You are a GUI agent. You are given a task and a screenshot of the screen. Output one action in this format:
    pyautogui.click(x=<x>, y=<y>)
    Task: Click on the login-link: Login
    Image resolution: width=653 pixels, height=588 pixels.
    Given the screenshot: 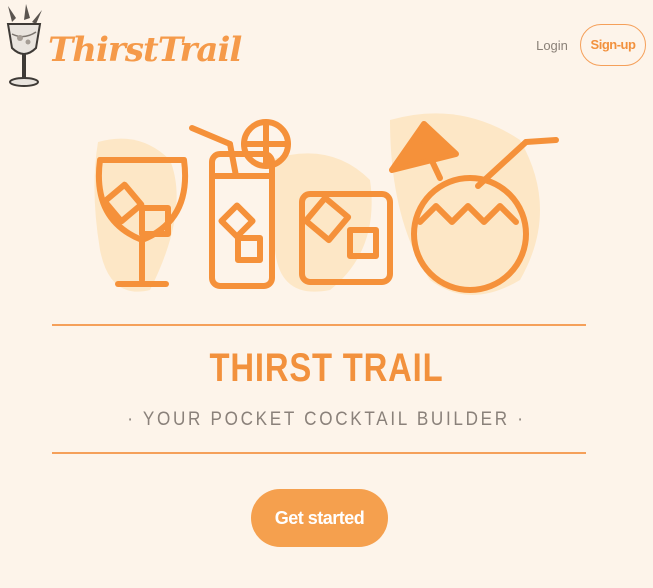 What is the action you would take?
    pyautogui.click(x=552, y=46)
    